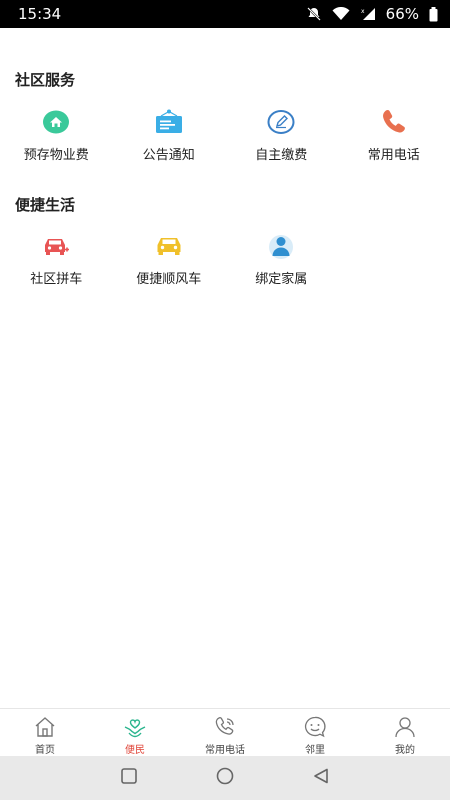 Image resolution: width=450 pixels, height=800 pixels. I want to click on tab-home: 首页, so click(45, 732).